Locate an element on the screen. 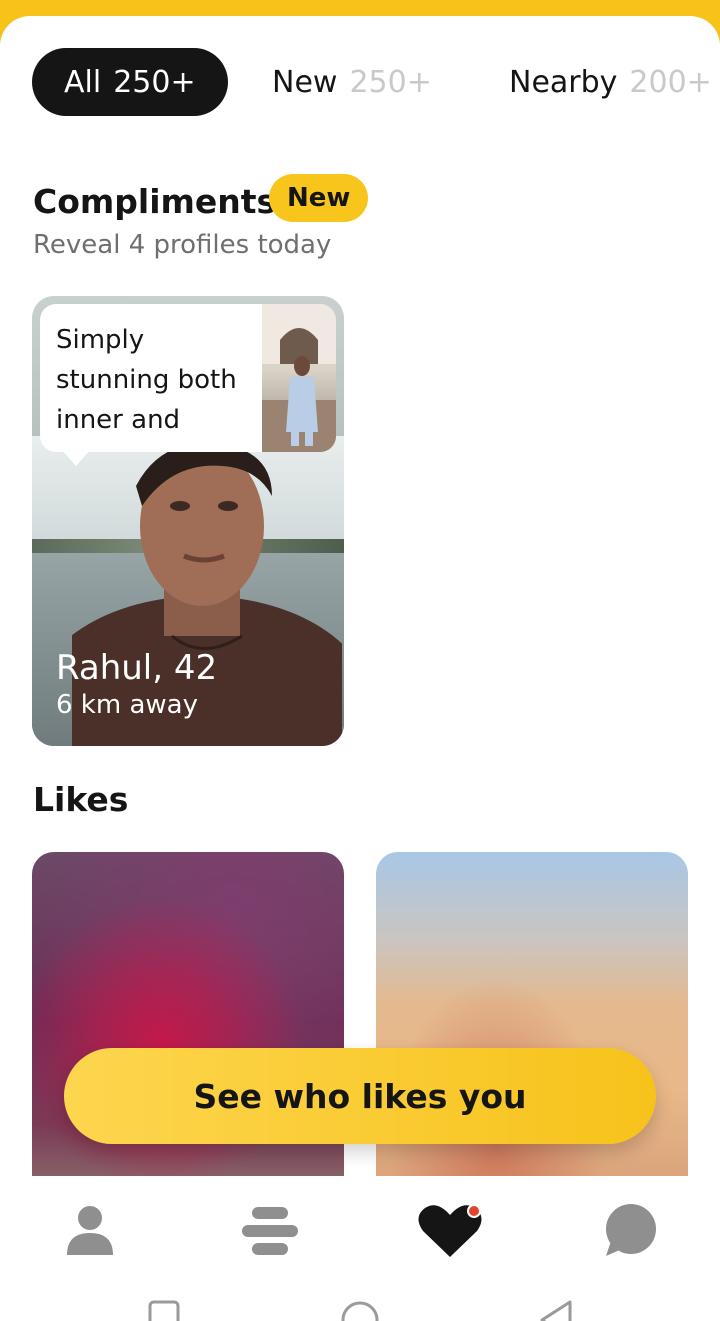  my-photo-icon is located at coordinates (299, 378).